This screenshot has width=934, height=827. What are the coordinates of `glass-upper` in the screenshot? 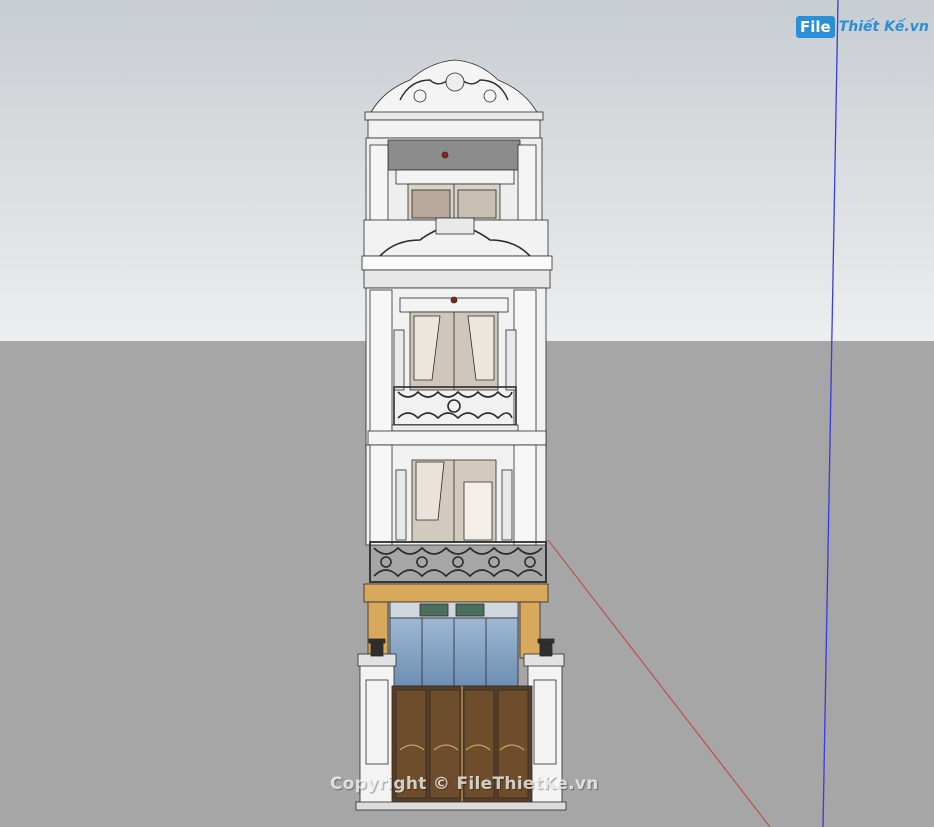 It's located at (454, 610).